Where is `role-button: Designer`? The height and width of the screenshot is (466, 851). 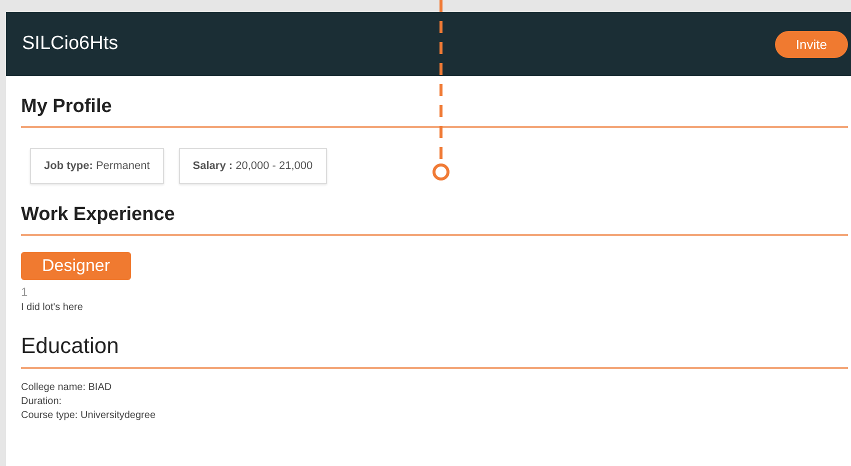 role-button: Designer is located at coordinates (76, 266).